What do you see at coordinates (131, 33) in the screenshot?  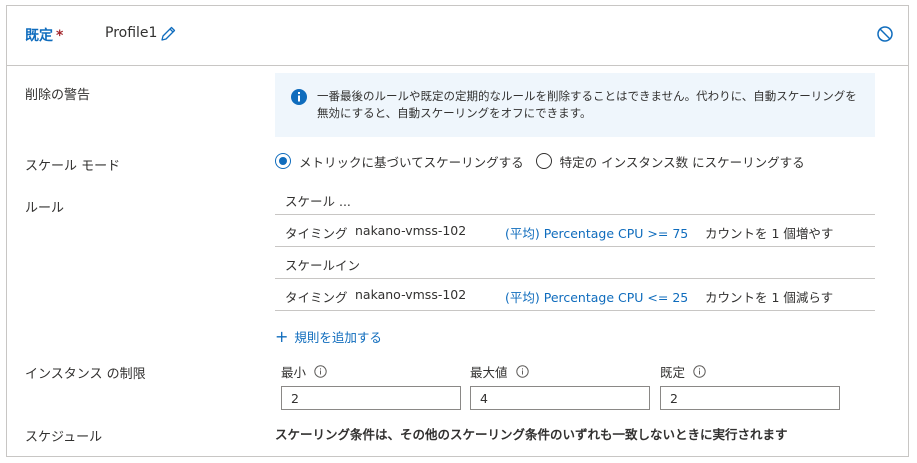 I see `profile-name: Profile1` at bounding box center [131, 33].